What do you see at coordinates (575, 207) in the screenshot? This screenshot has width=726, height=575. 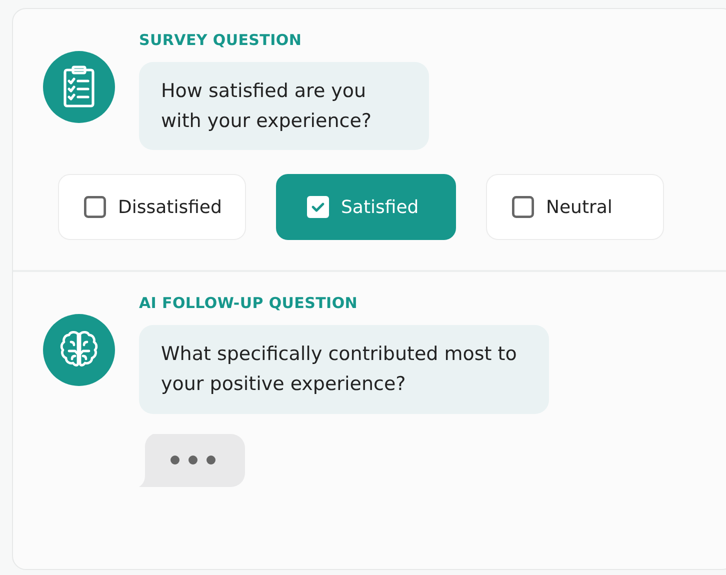 I see `option-button: Neutral` at bounding box center [575, 207].